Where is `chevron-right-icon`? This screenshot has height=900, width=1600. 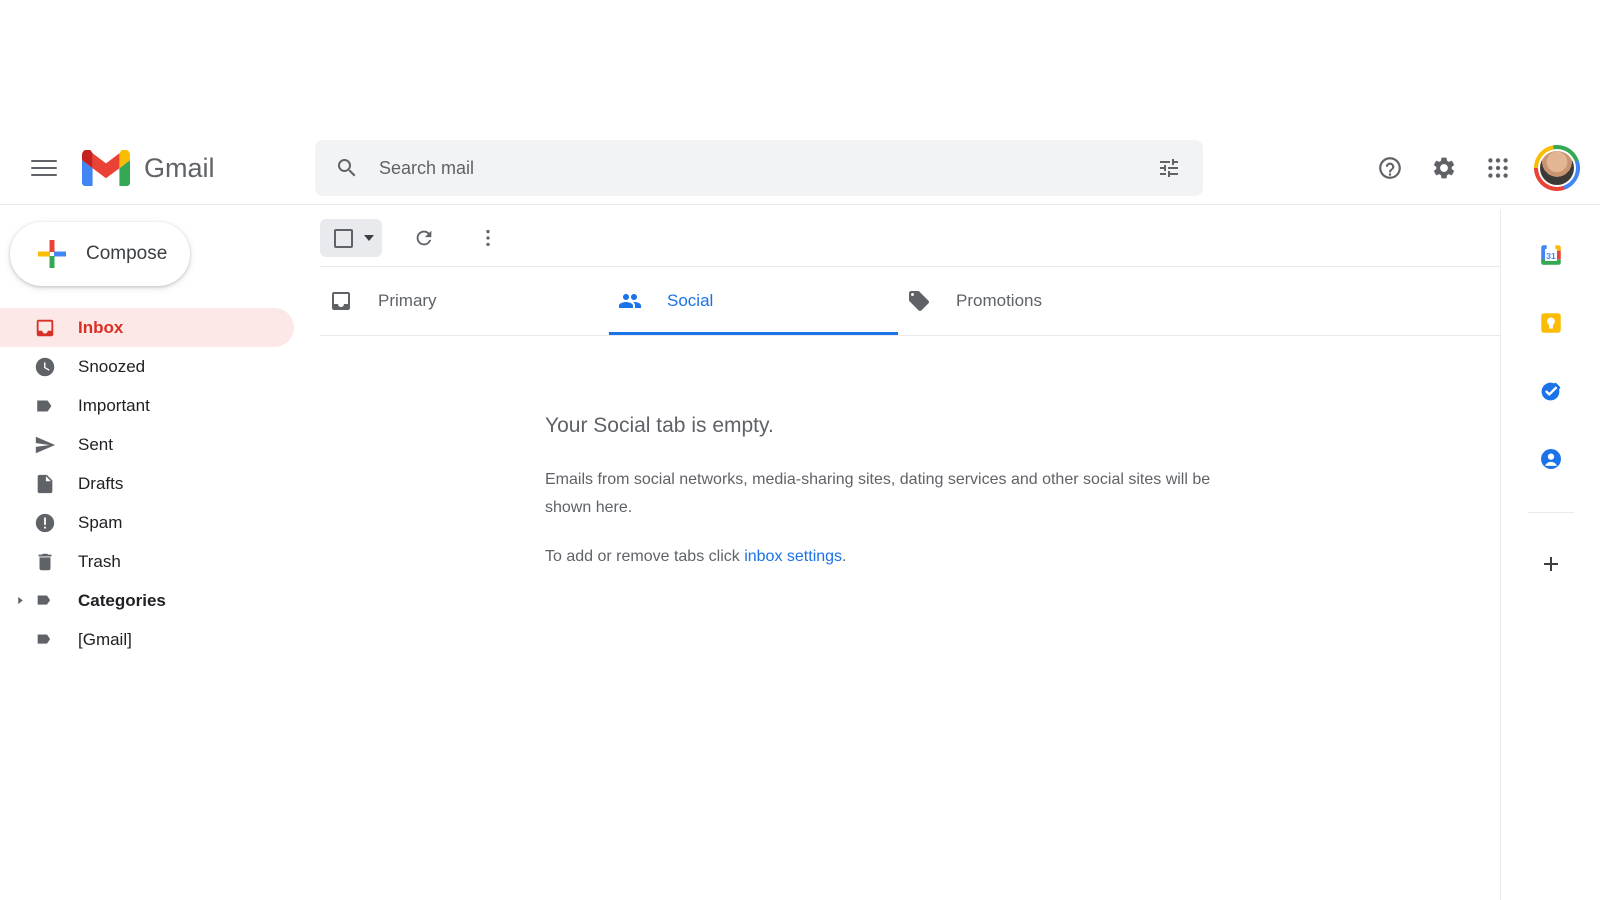
chevron-right-icon is located at coordinates (20, 601).